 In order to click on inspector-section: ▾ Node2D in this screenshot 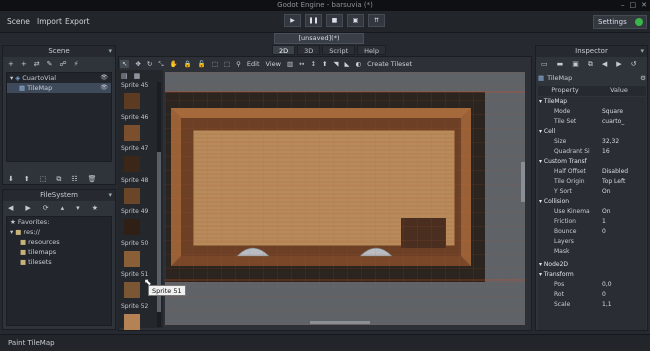, I will do `click(592, 265)`.